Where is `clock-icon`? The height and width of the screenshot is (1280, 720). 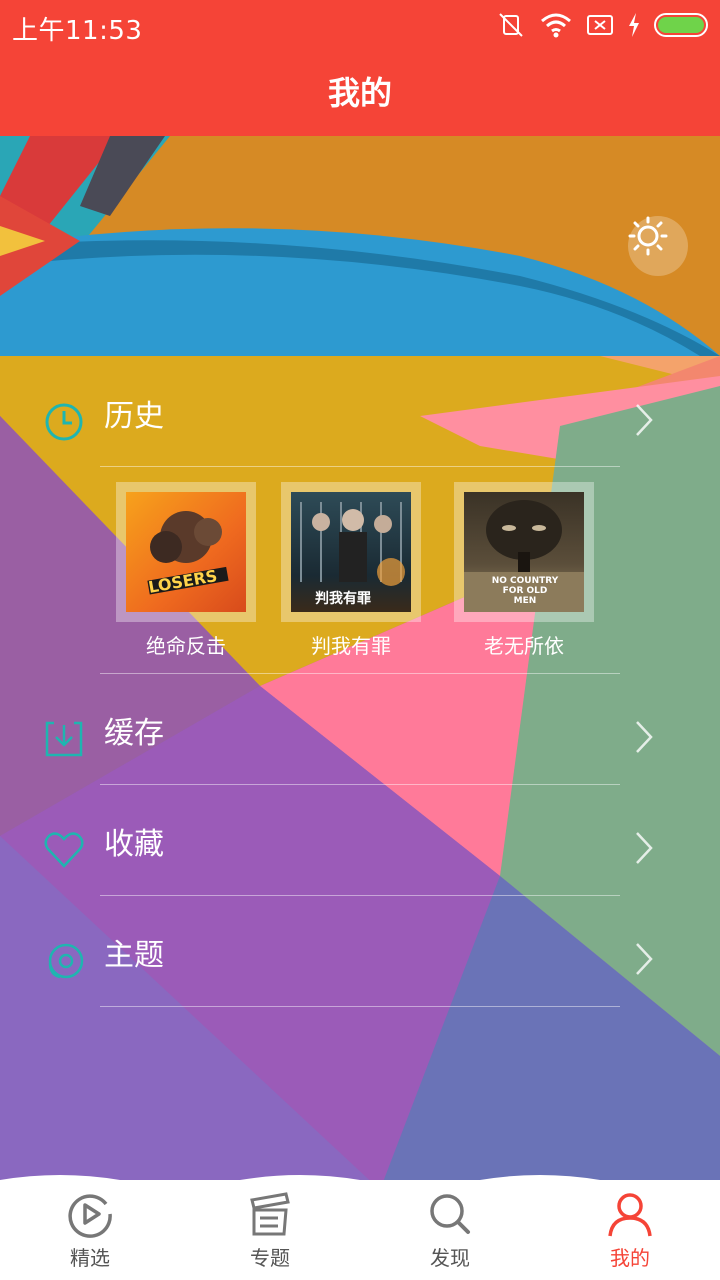 clock-icon is located at coordinates (64, 422).